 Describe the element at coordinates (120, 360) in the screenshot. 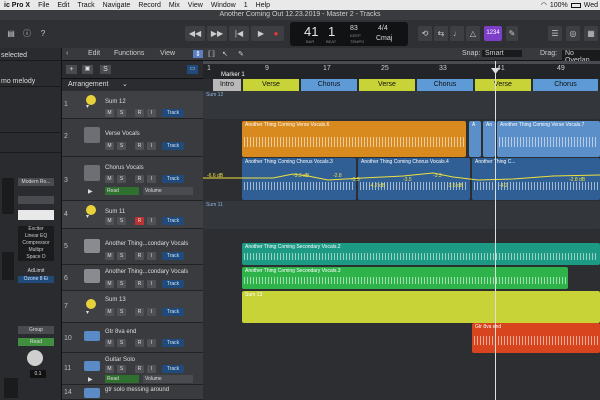

I see `track-name: Guitar Solo` at that location.